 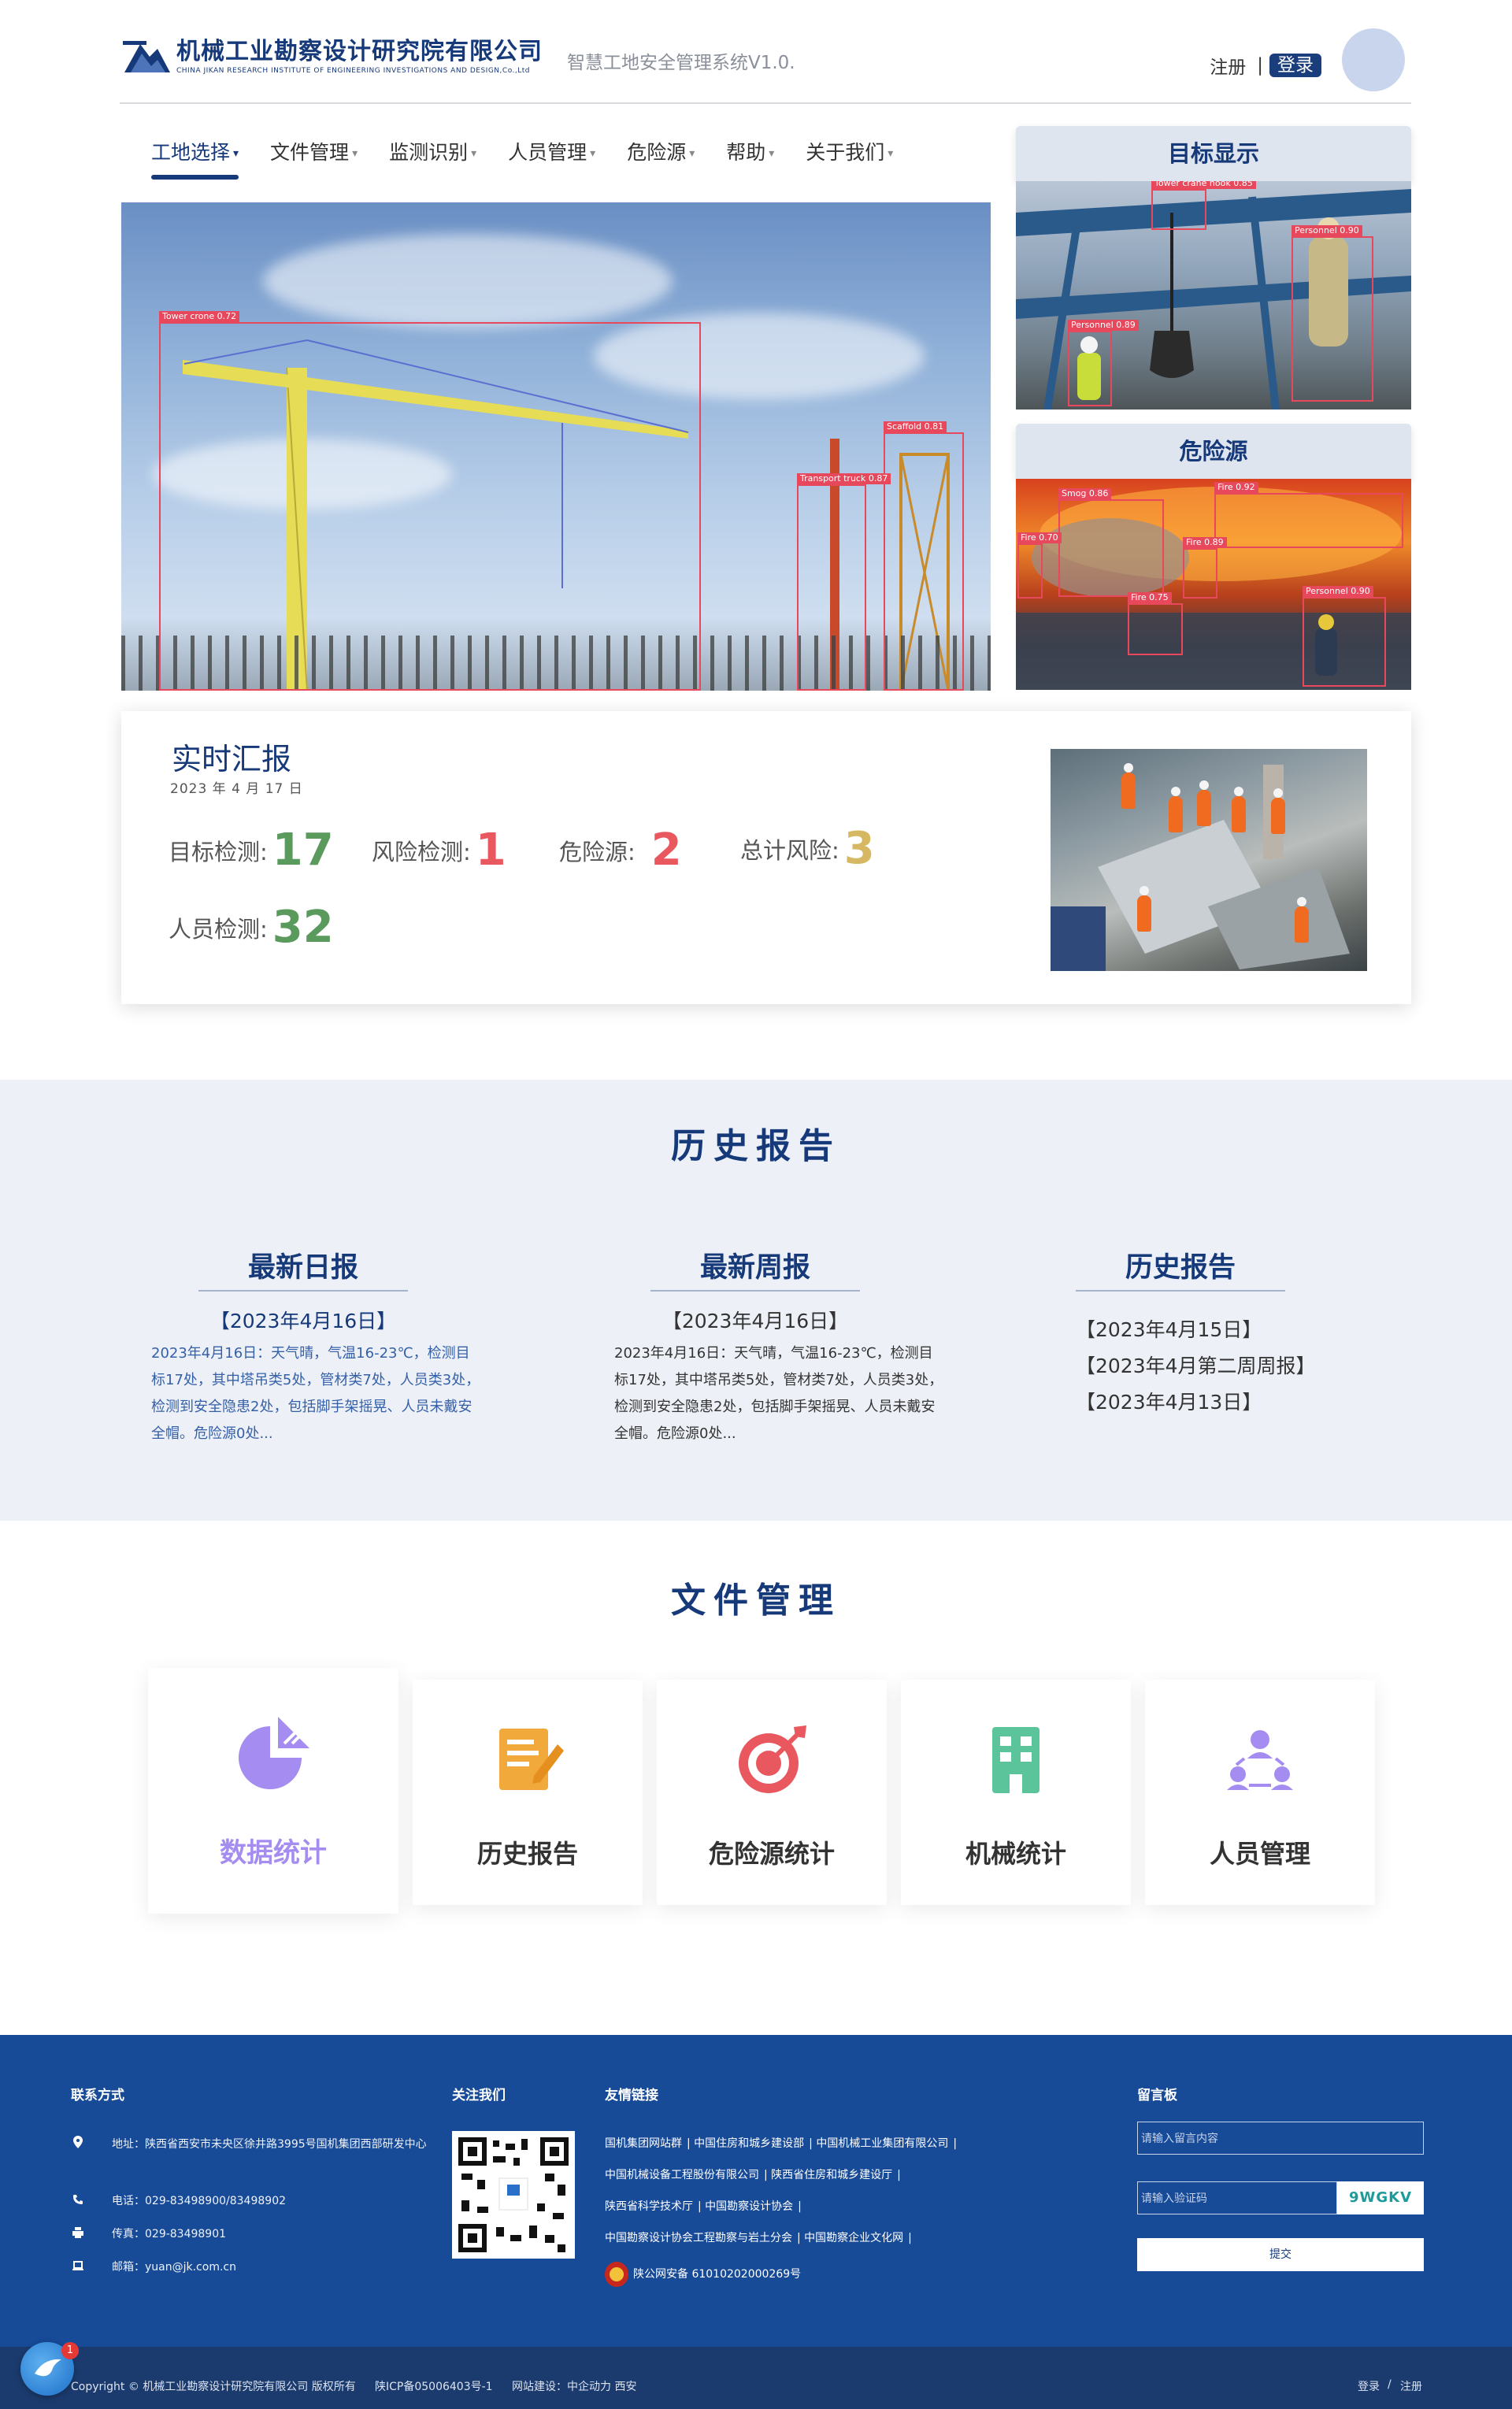 I want to click on link-item: 中国勘察设计协会, so click(x=749, y=2206).